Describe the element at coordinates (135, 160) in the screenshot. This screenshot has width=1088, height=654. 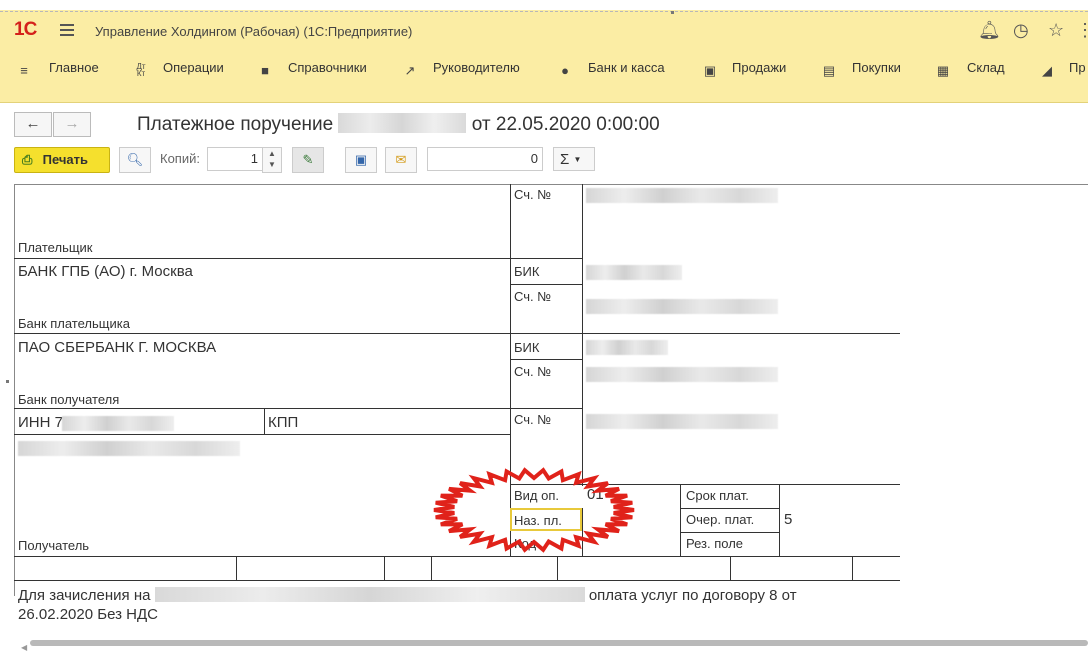
I see `preview-icon: 🔍︎` at that location.